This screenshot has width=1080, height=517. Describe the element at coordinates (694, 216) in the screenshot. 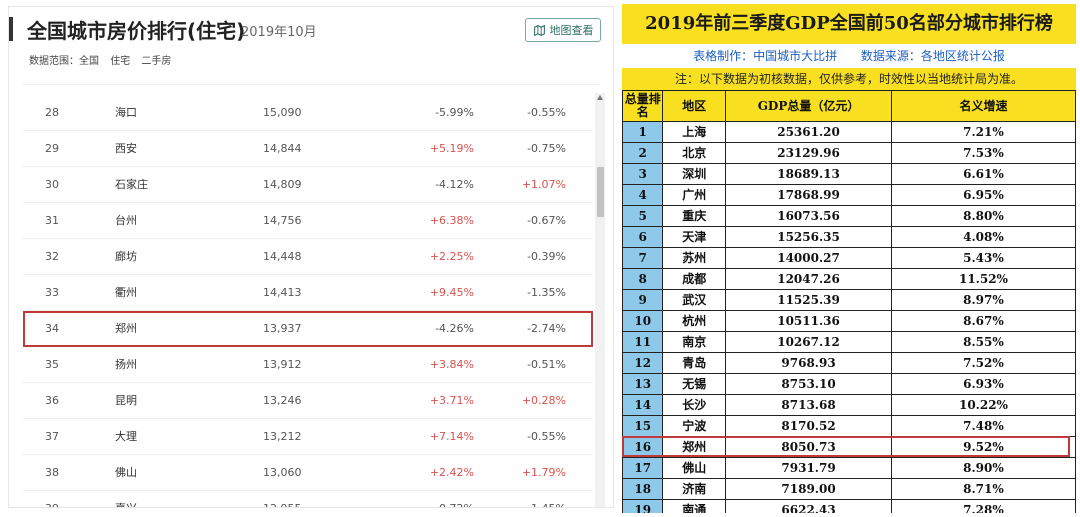

I see `region-cell: 重庆` at that location.